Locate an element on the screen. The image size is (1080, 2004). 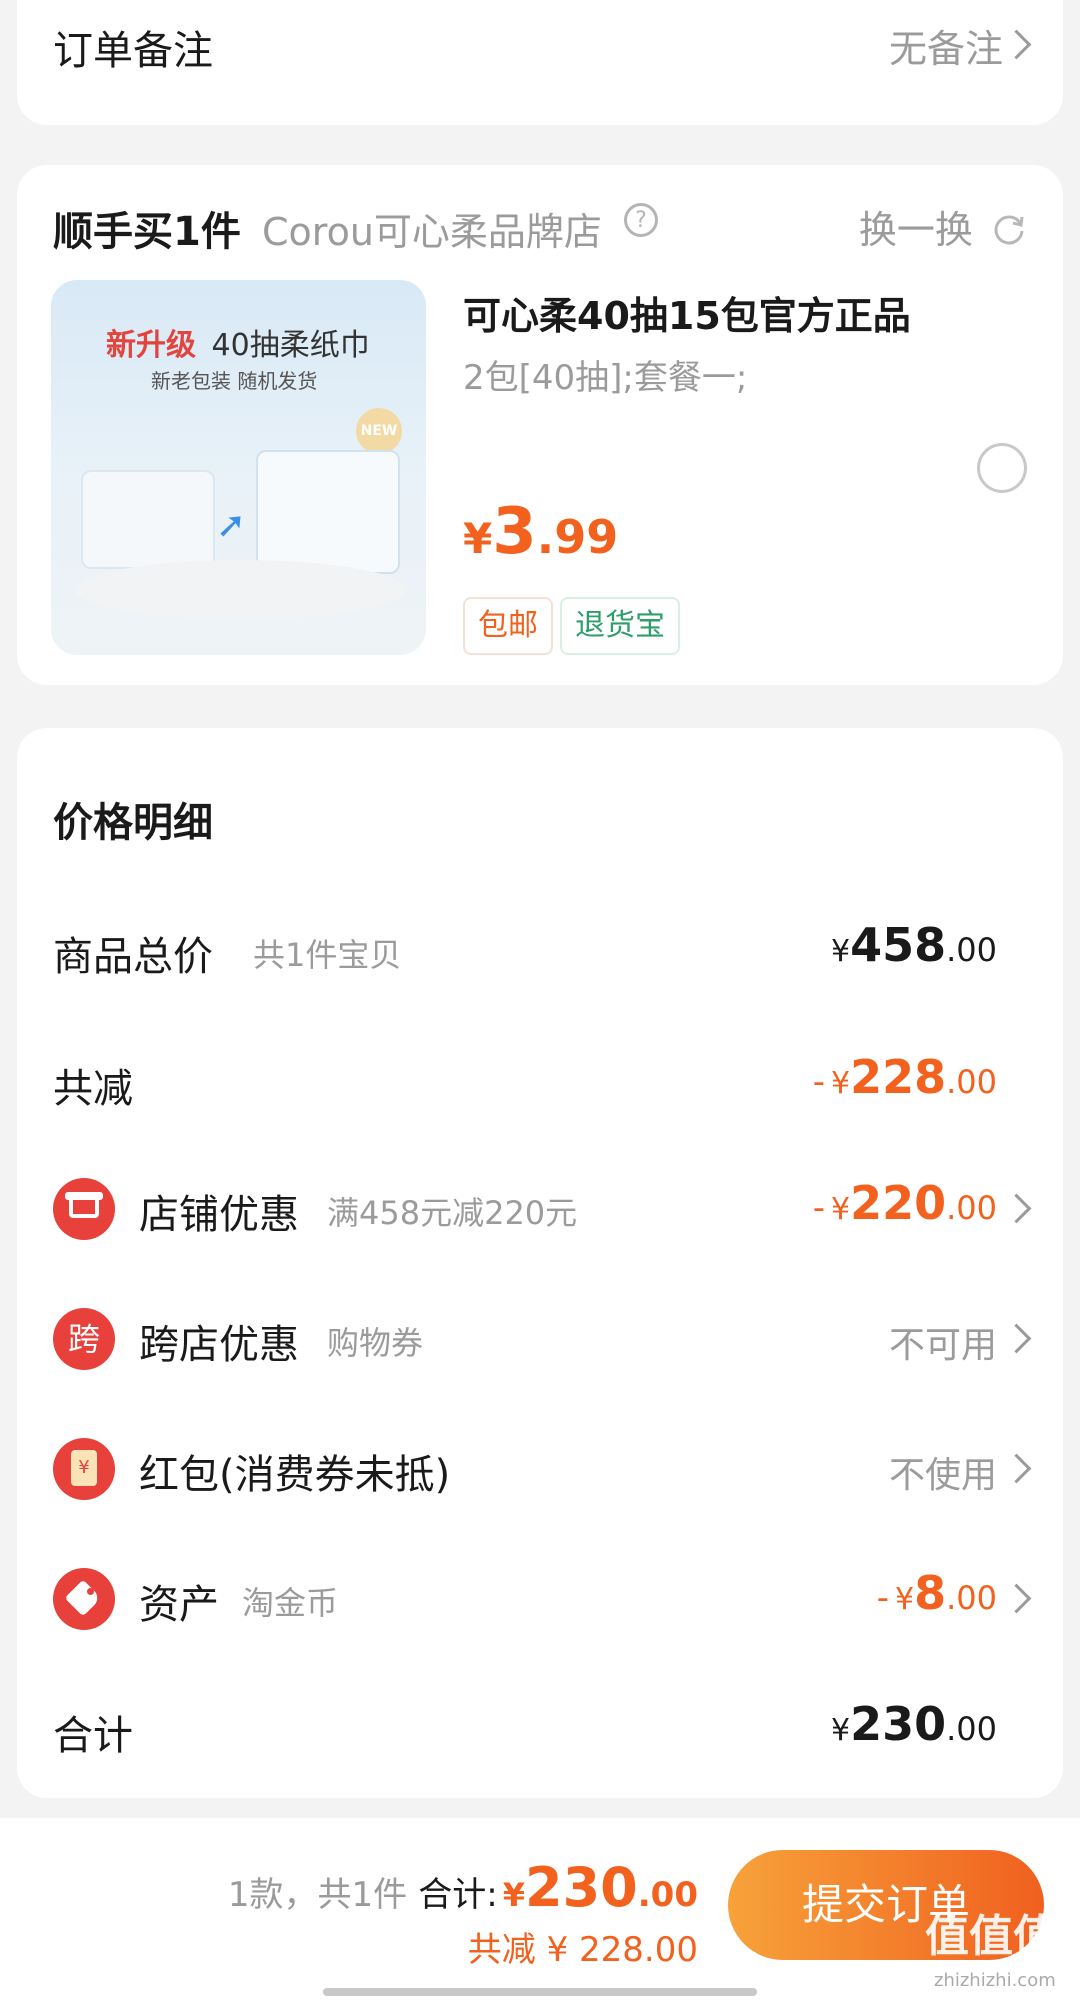
total-off-label: 共减 is located at coordinates (93, 1089).